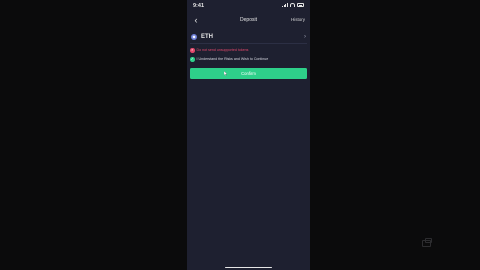 This screenshot has width=480, height=270. I want to click on coin-selector: ◆ ETH ›, so click(248, 37).